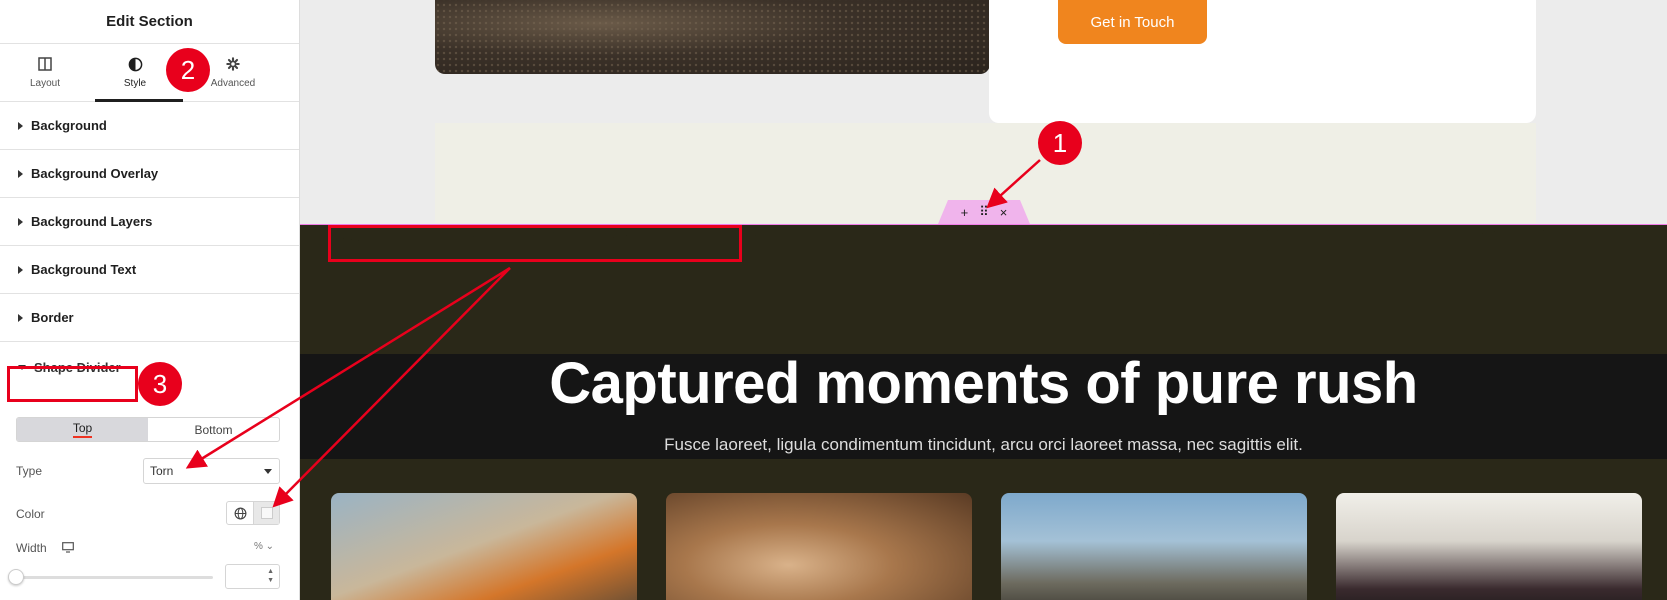 Image resolution: width=1667 pixels, height=600 pixels. Describe the element at coordinates (52, 317) in the screenshot. I see `section-label: Border` at that location.